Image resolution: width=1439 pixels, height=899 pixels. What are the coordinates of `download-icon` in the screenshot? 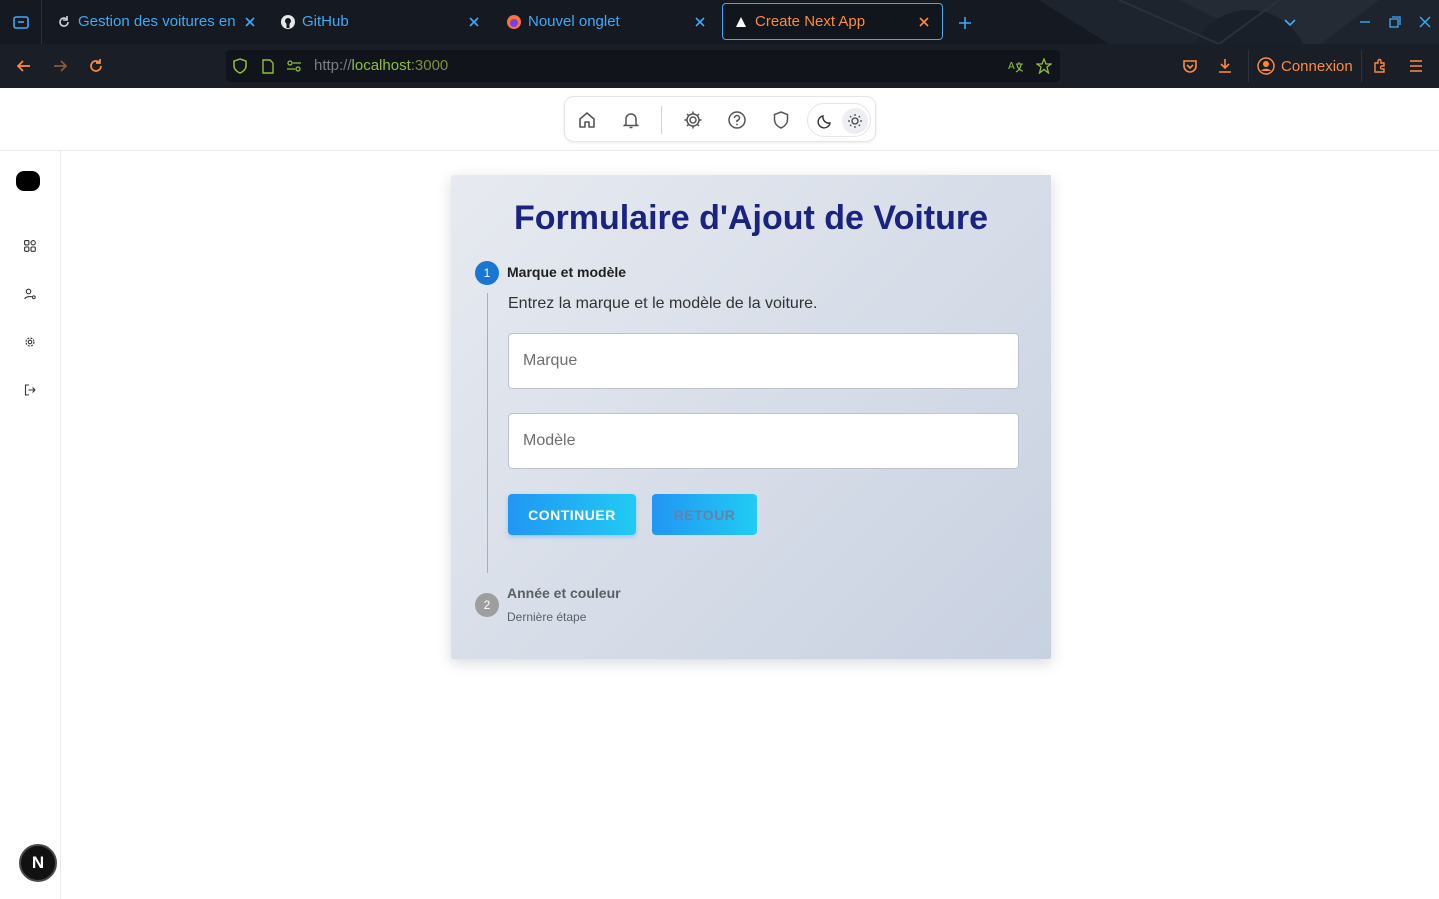 It's located at (1225, 66).